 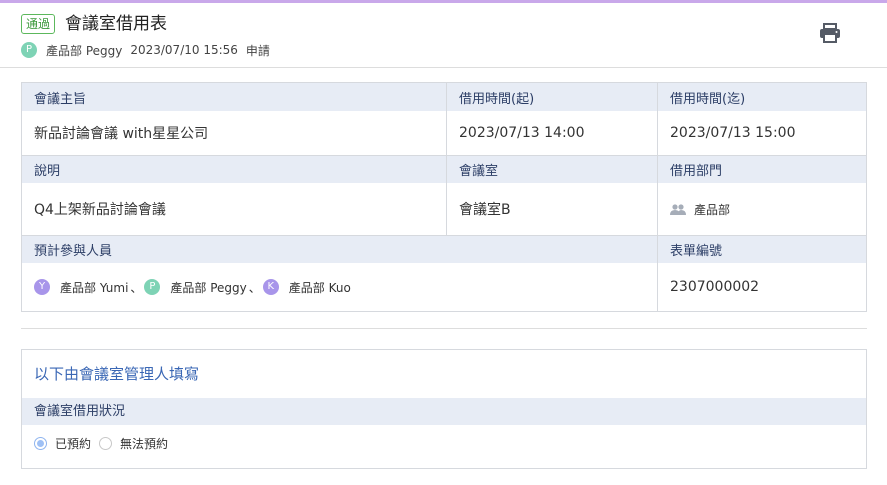 I want to click on header-divider, so click(x=443, y=67).